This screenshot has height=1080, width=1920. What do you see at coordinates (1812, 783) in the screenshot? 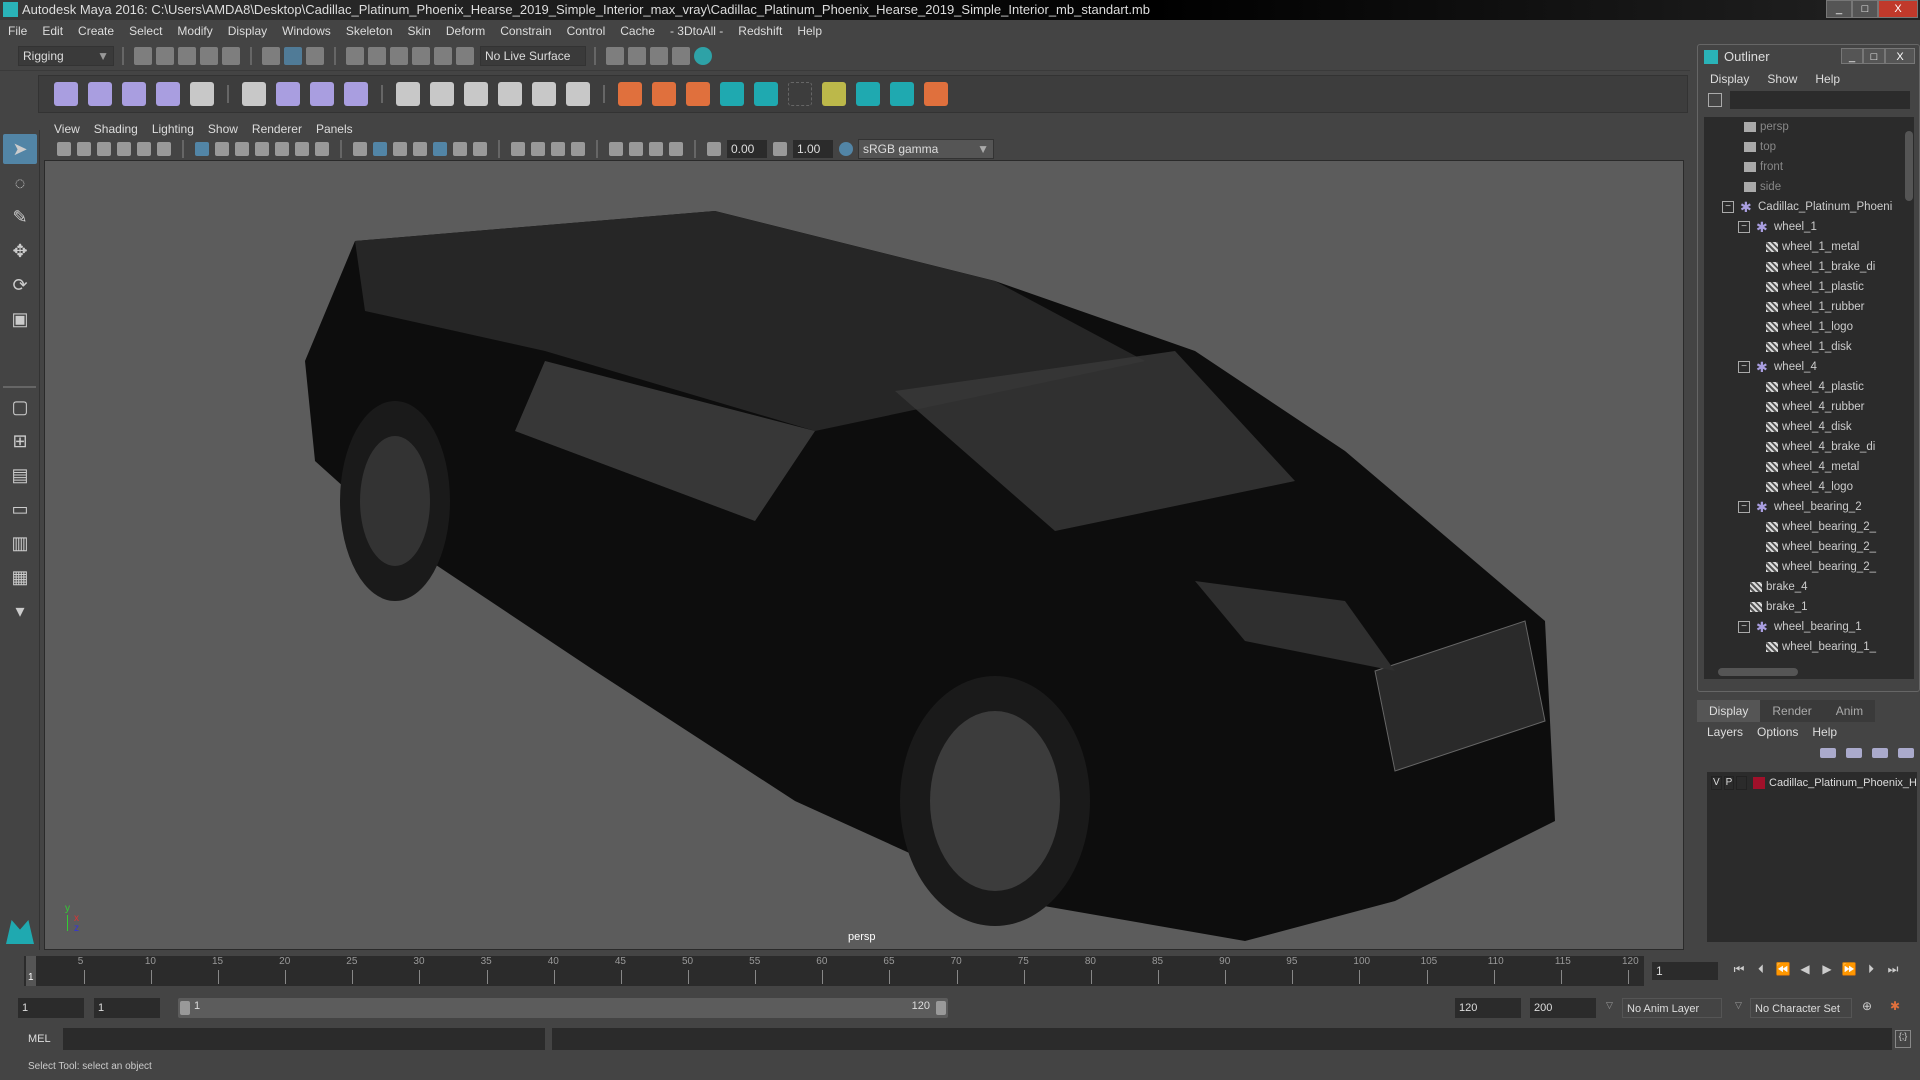
I see `layer-row: V P Cadillac_Platinum_Phoenix_H` at bounding box center [1812, 783].